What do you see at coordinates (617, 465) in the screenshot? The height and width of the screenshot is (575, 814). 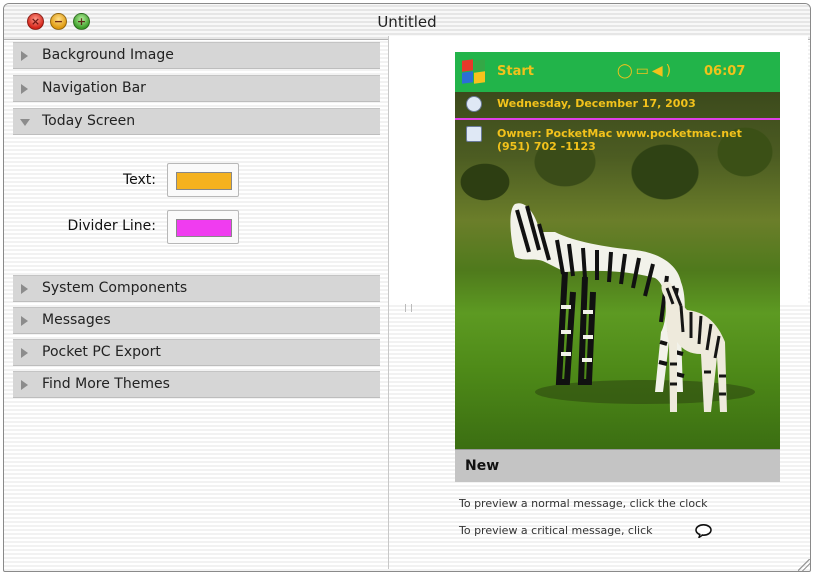 I see `pocket-menu-bar: New` at bounding box center [617, 465].